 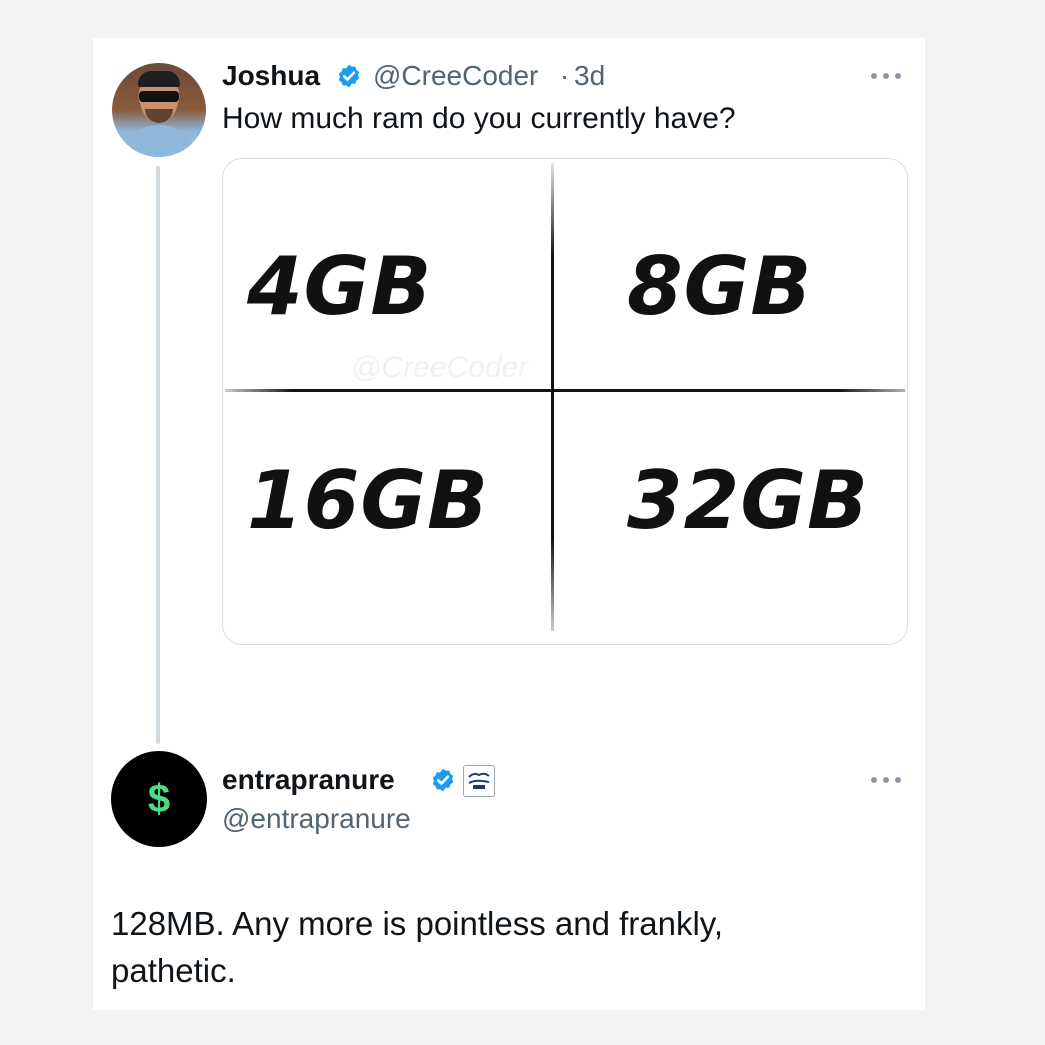 What do you see at coordinates (368, 500) in the screenshot?
I see `ram-option-16gb: 16GB` at bounding box center [368, 500].